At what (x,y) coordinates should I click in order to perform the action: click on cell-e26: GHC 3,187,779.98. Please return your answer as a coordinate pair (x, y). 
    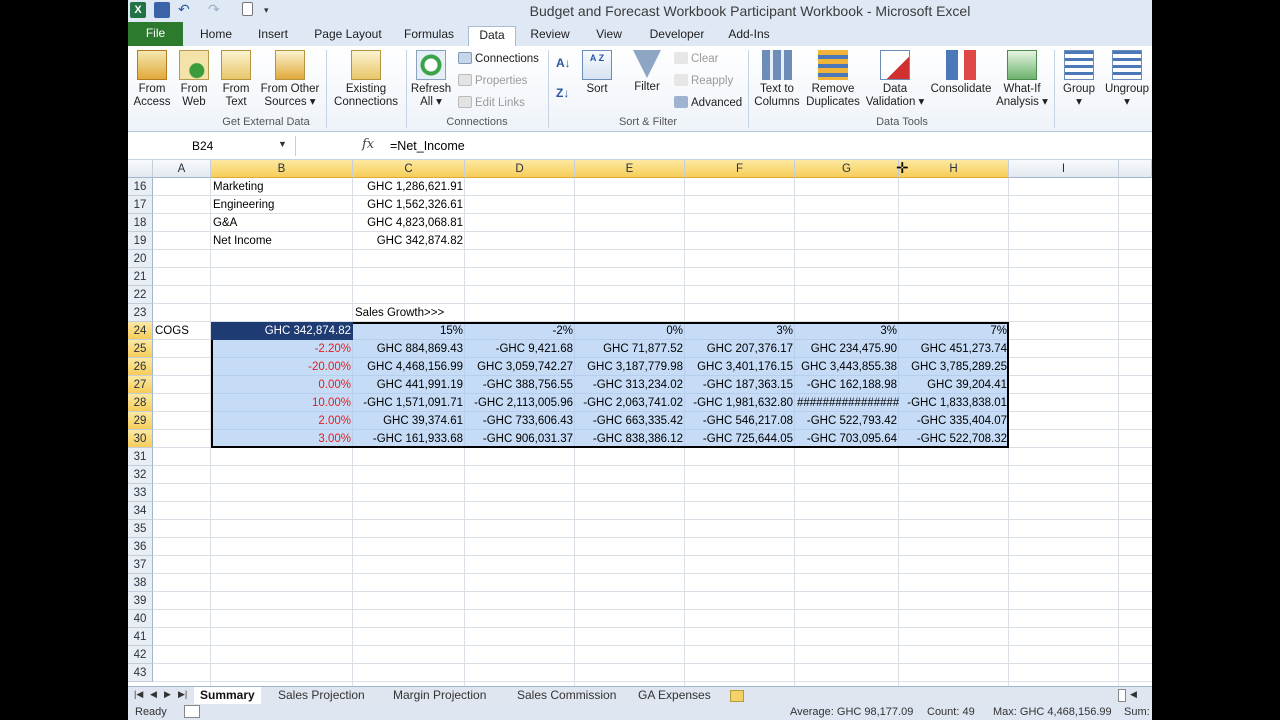
    Looking at the image, I should click on (630, 367).